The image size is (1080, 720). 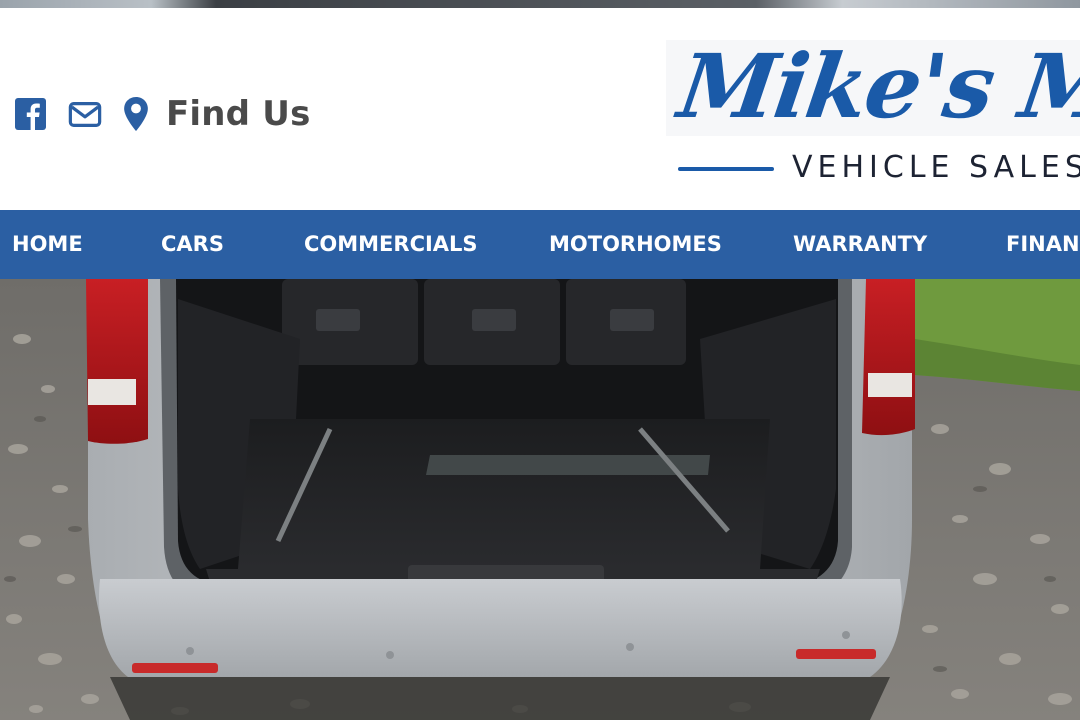 I want to click on nav-item-motorhomes: MOTORHOMES, so click(x=635, y=244).